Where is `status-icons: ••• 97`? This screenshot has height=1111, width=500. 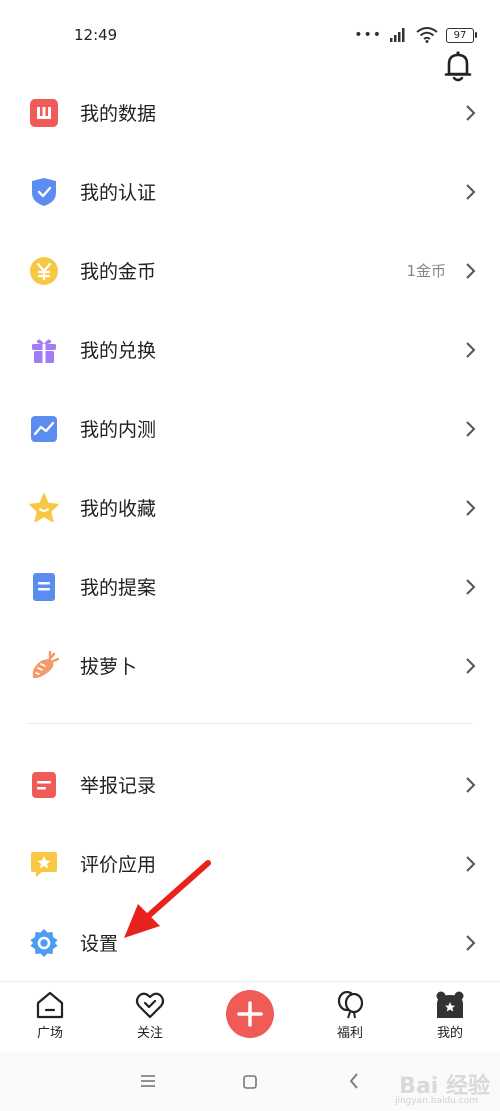 status-icons: ••• 97 is located at coordinates (415, 35).